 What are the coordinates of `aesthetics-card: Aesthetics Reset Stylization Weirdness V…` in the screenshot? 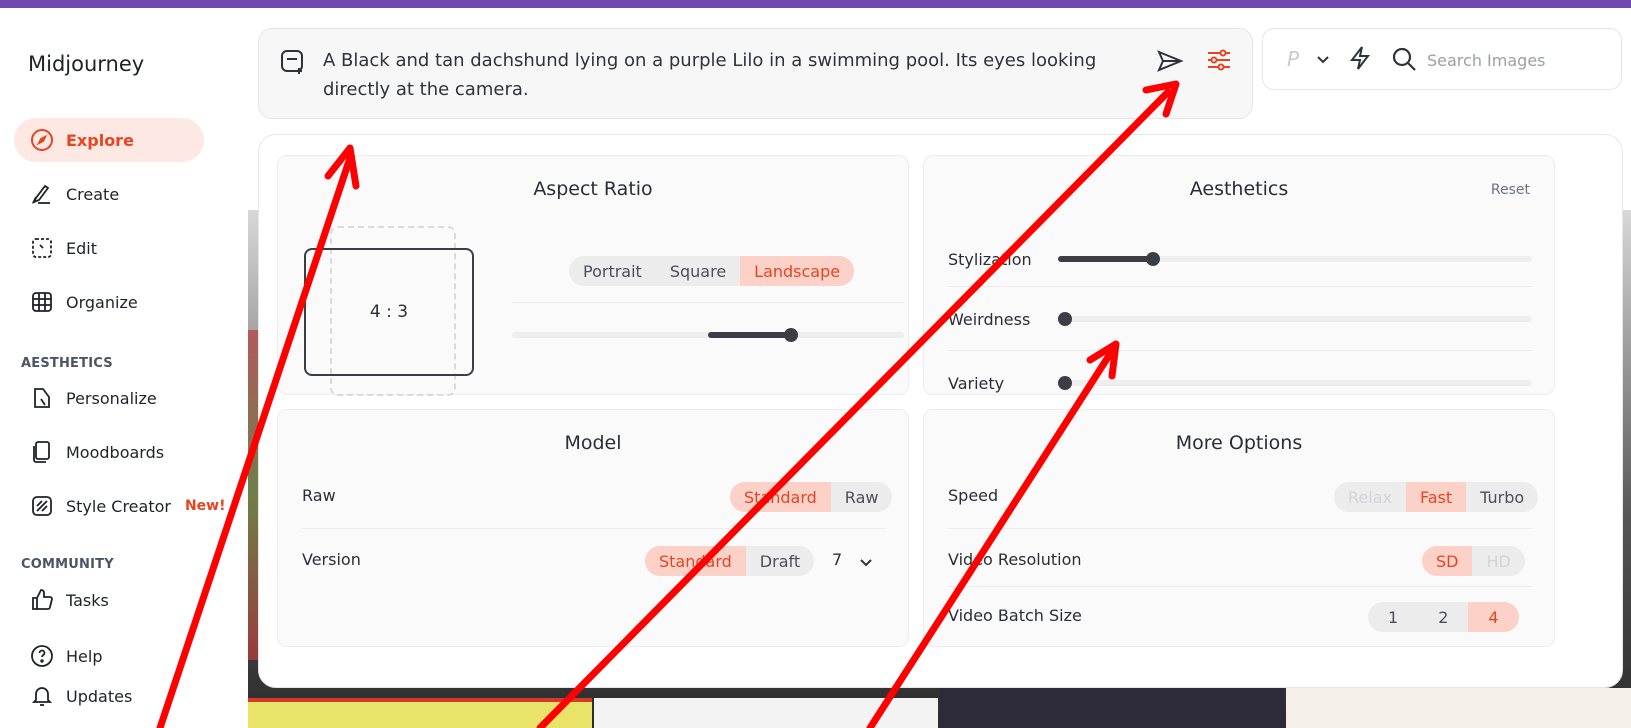 It's located at (1239, 275).